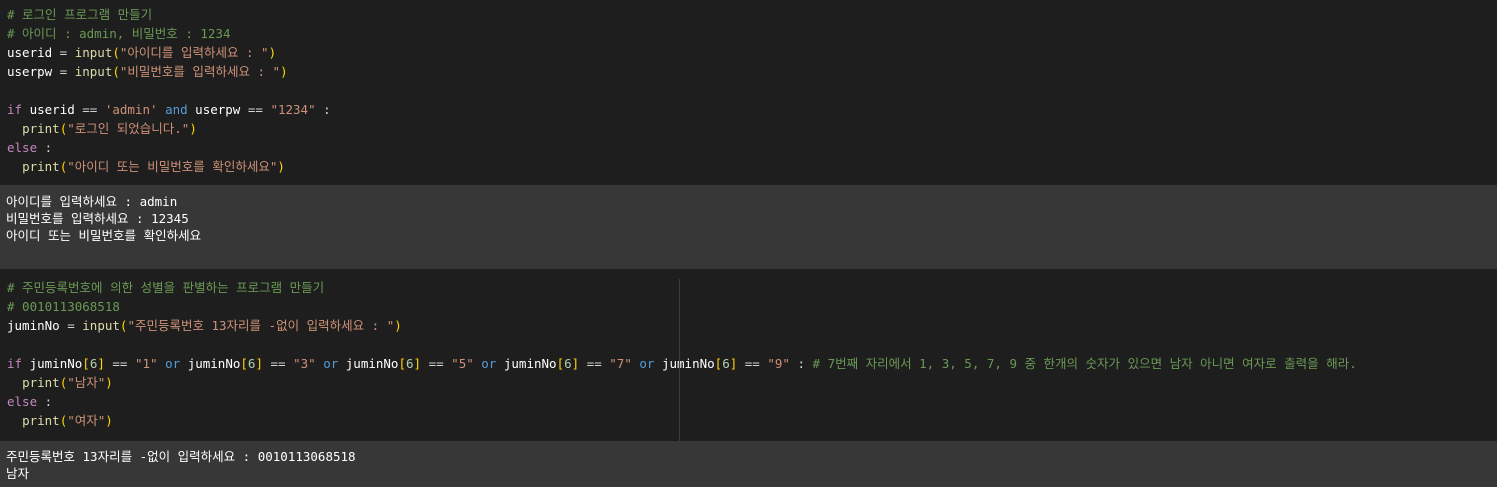 Image resolution: width=1497 pixels, height=487 pixels. What do you see at coordinates (18, 473) in the screenshot?
I see `output-line: 남자` at bounding box center [18, 473].